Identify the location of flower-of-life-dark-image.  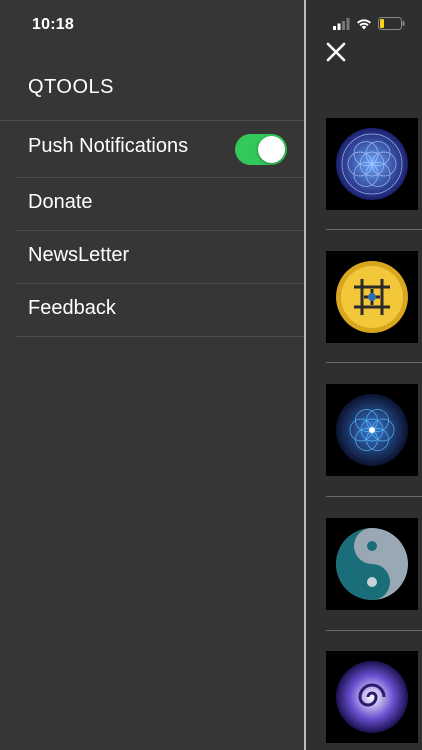
(372, 430).